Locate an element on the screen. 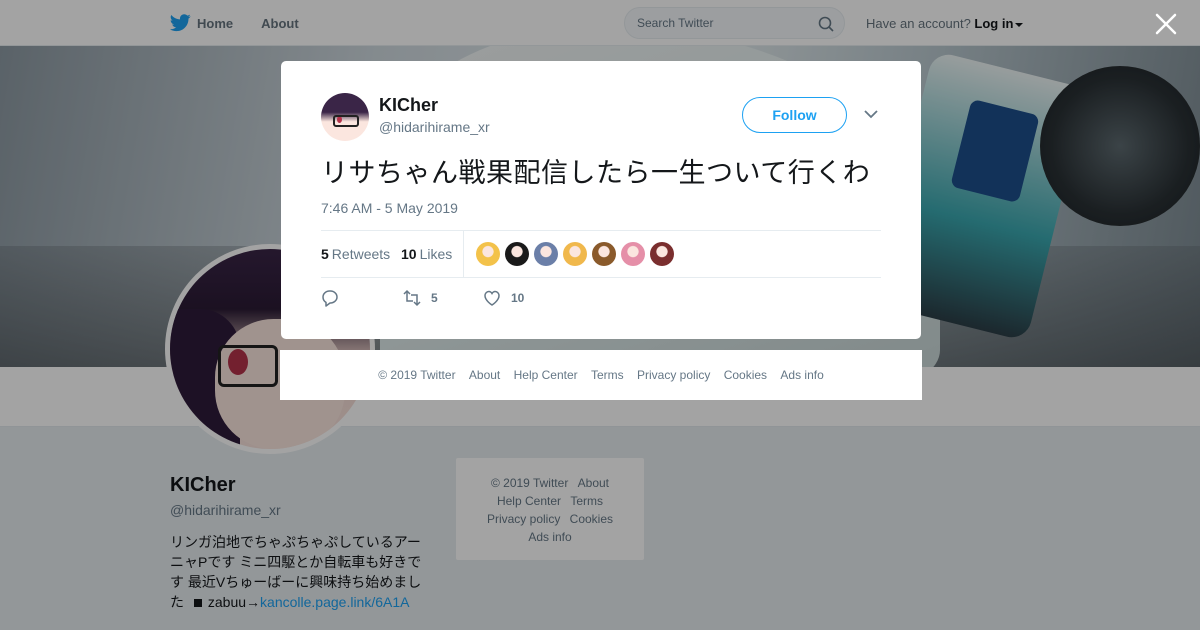 The image size is (1200, 630). like-action: 10 is located at coordinates (503, 298).